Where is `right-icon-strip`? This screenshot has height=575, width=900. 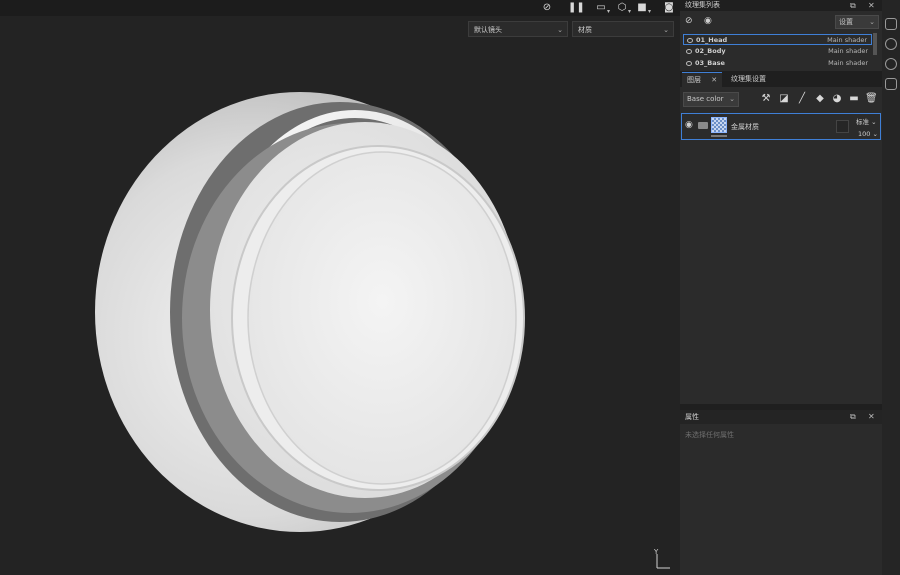
right-icon-strip is located at coordinates (891, 287).